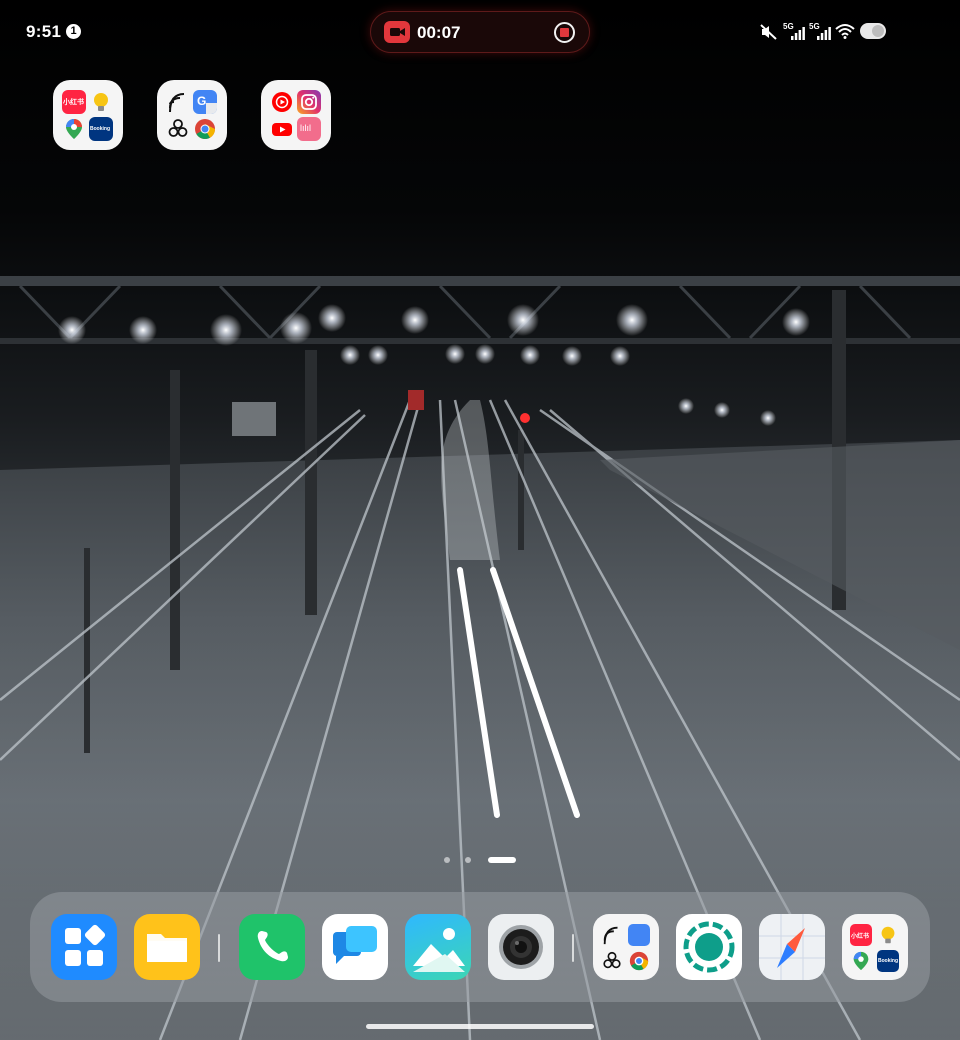 The image size is (960, 1040). I want to click on folder-icon, so click(167, 948).